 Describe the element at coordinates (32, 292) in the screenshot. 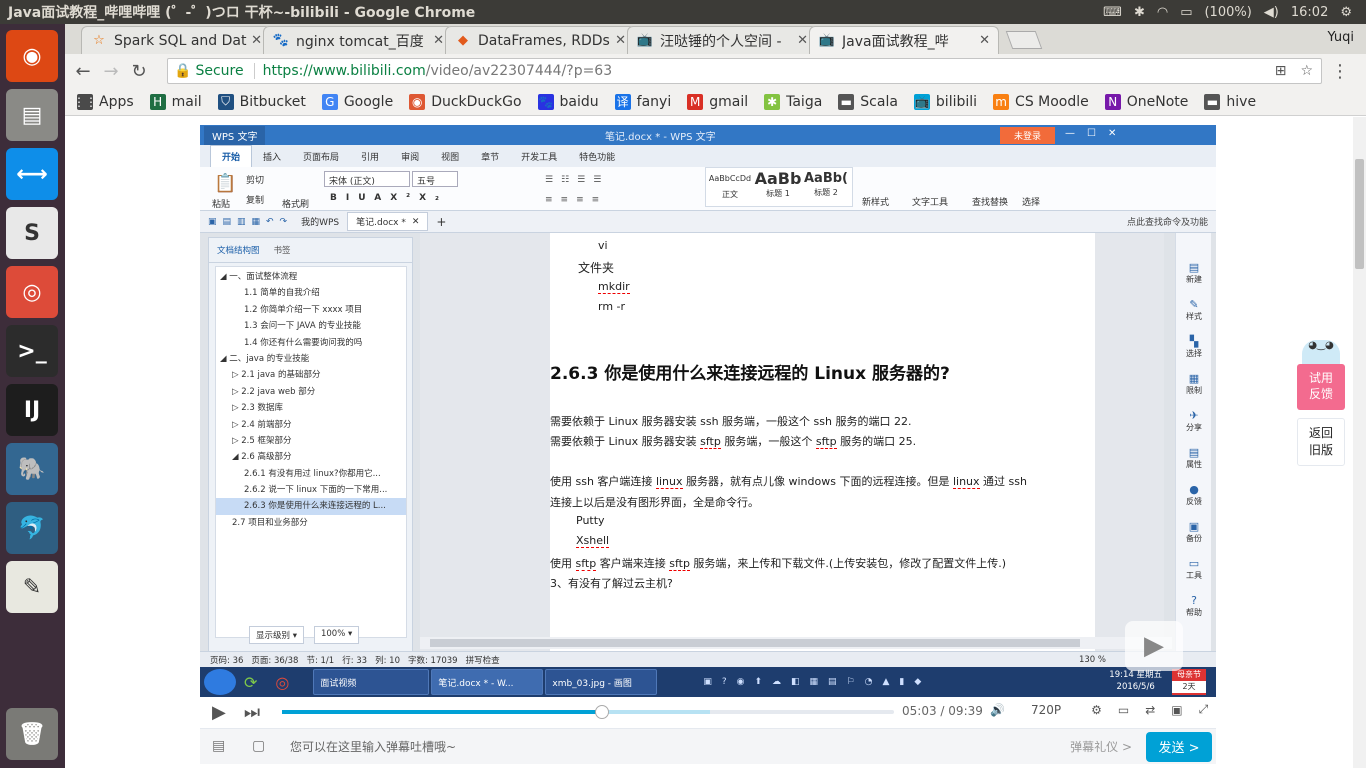

I see `chrome-icon: ◎` at that location.